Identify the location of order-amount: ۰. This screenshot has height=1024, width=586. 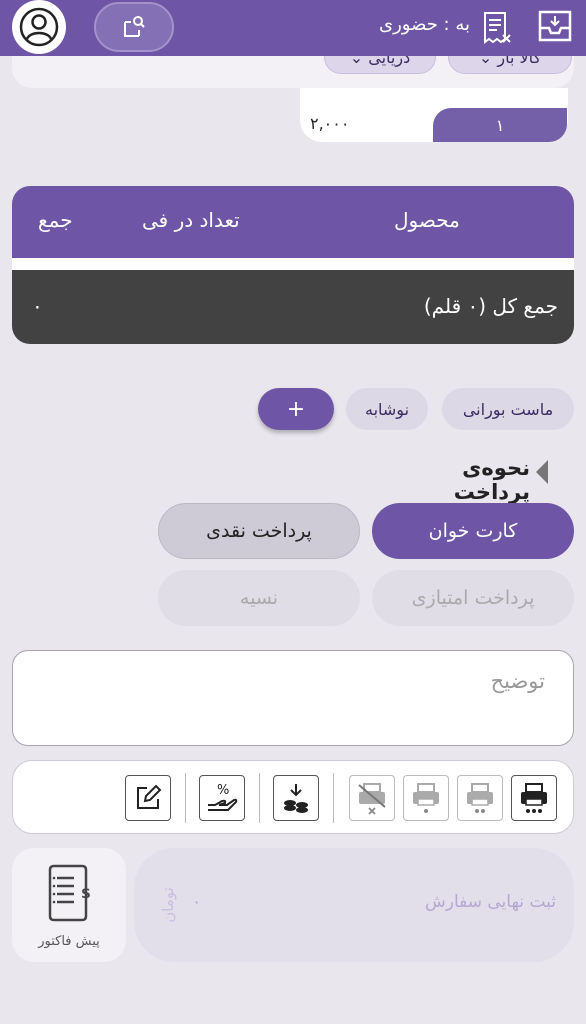
(197, 902).